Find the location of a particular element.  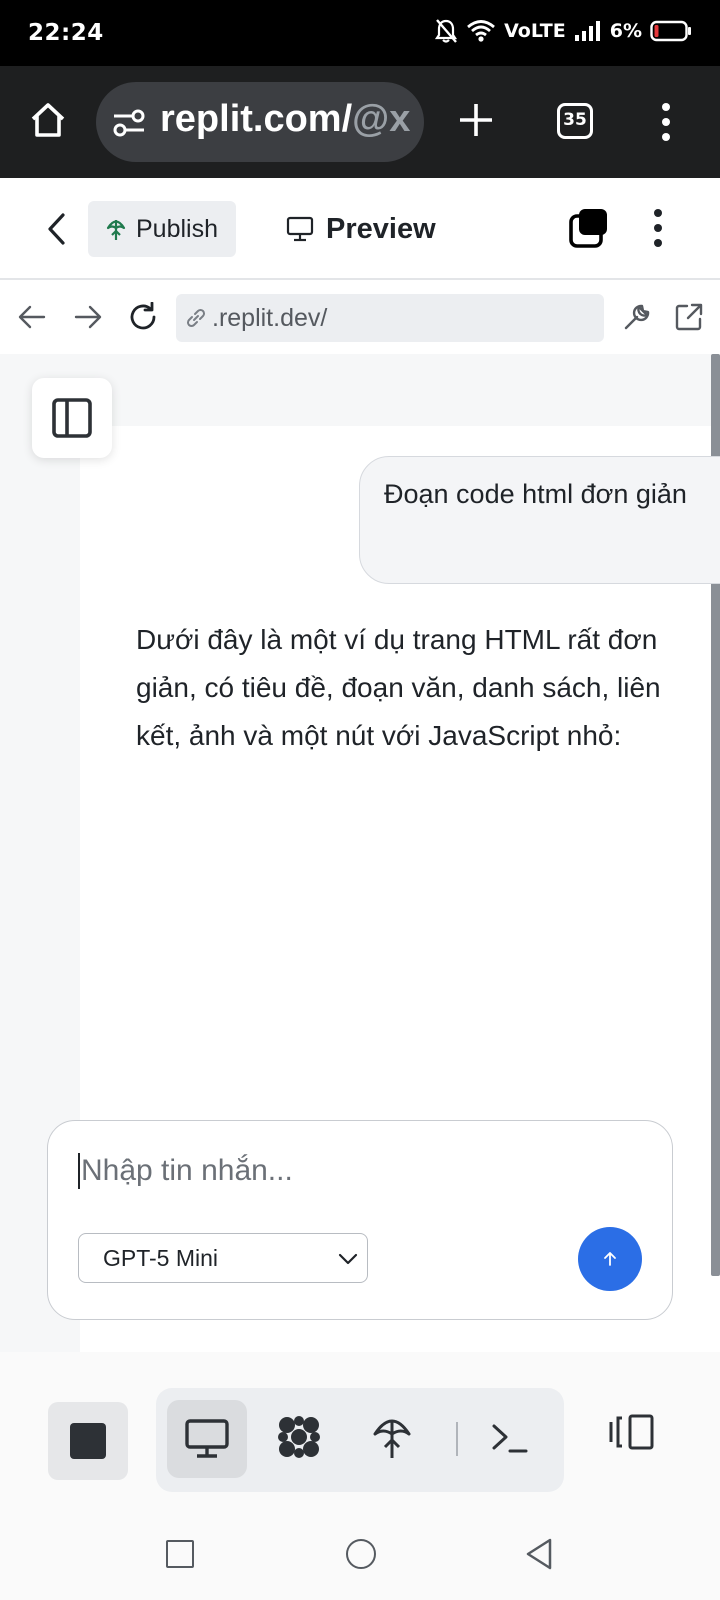

status-icons: VoLTE 6% is located at coordinates (563, 31).